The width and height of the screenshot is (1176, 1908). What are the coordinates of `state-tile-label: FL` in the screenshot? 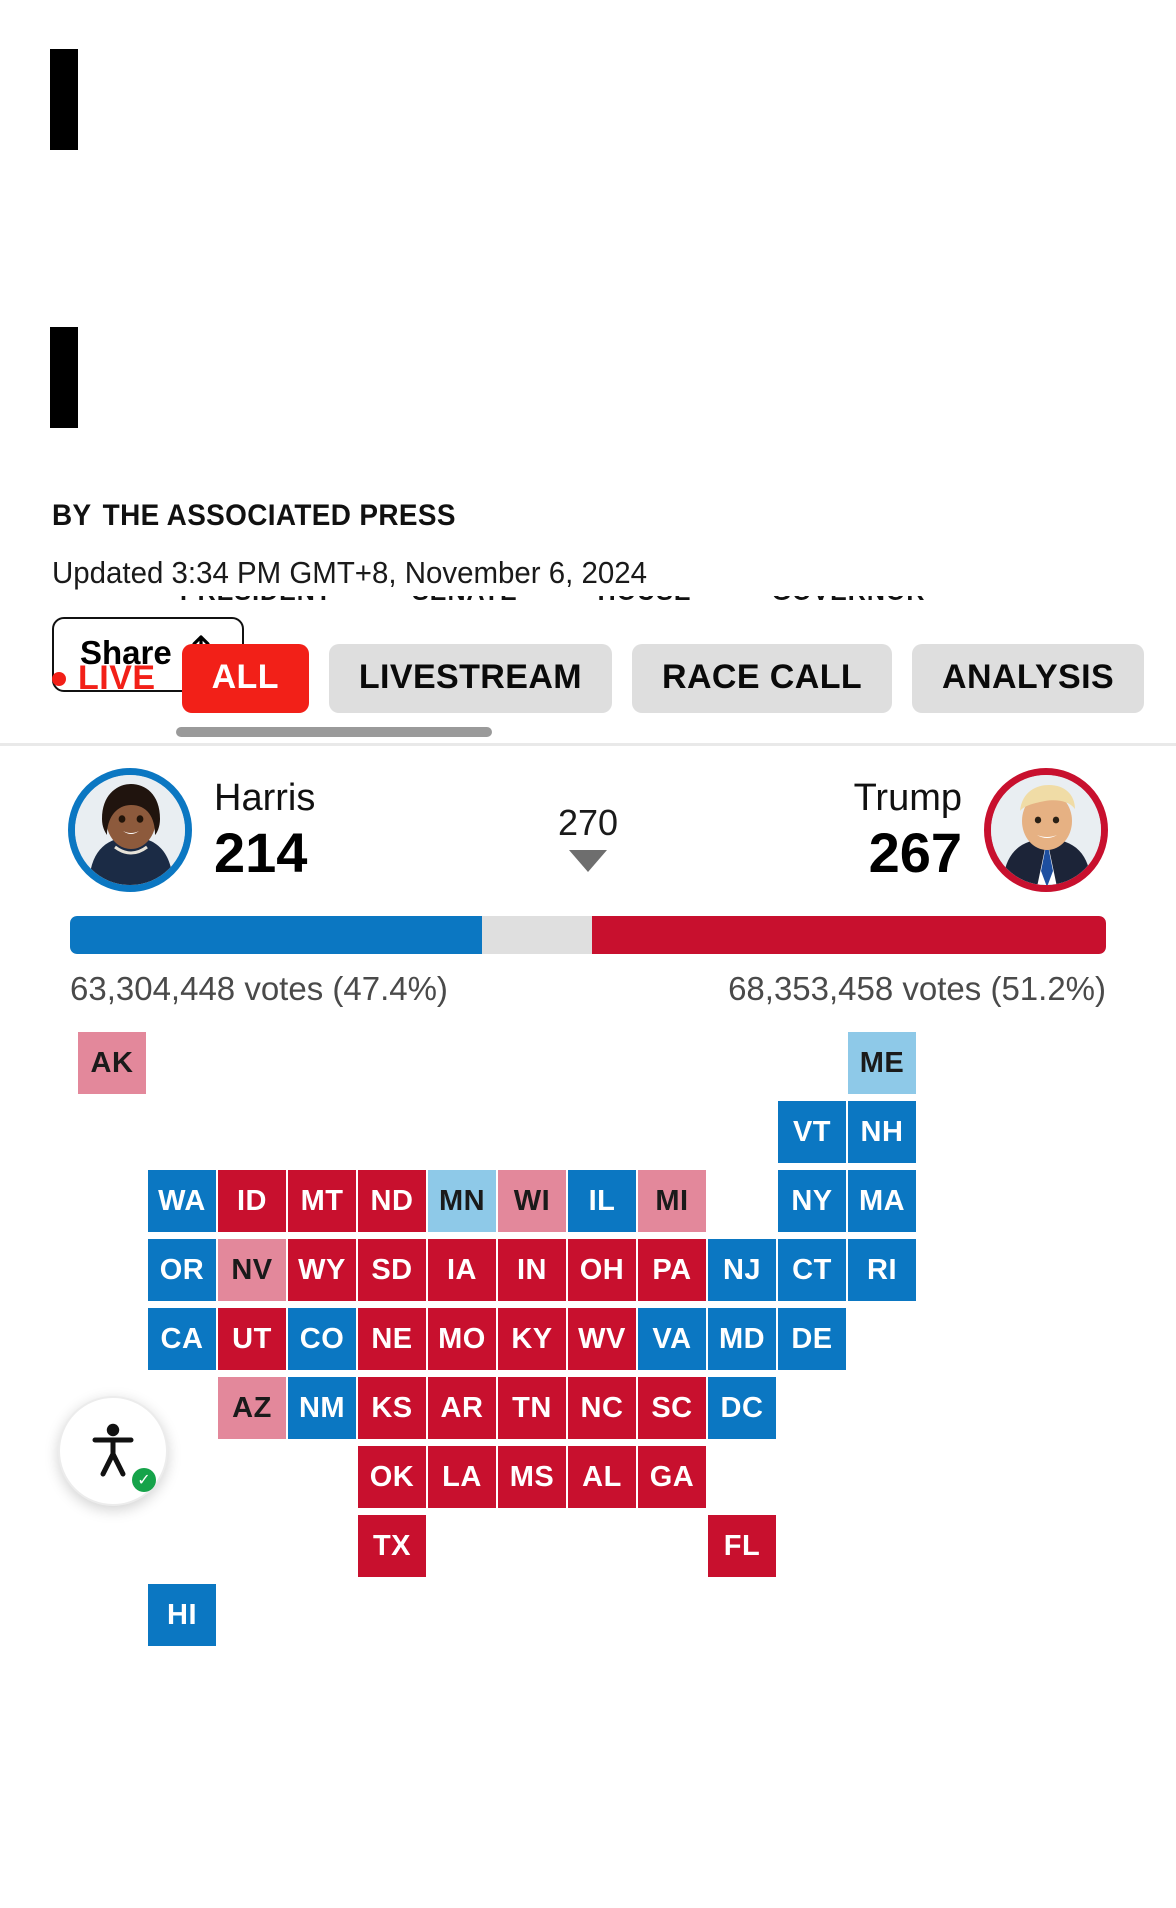 It's located at (742, 1545).